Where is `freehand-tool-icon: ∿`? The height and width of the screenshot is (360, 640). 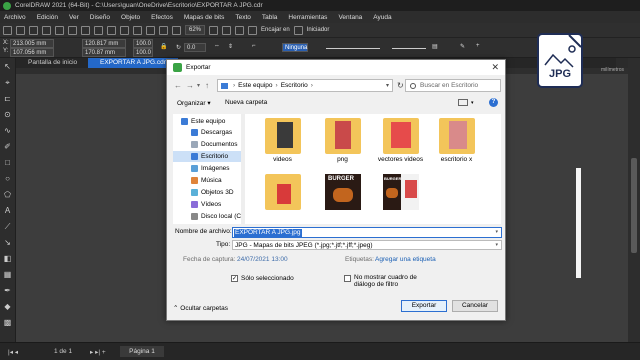 freehand-tool-icon: ∿ is located at coordinates (7, 130).